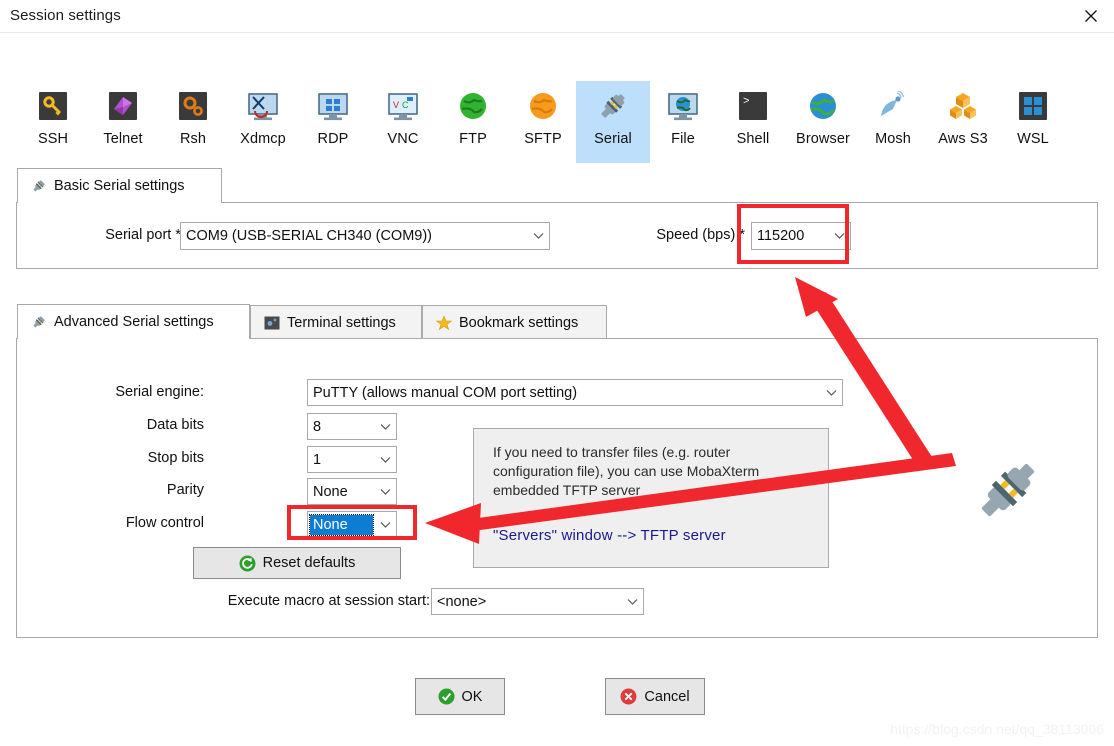  Describe the element at coordinates (263, 139) in the screenshot. I see `session-type-label: Xdmcp` at that location.